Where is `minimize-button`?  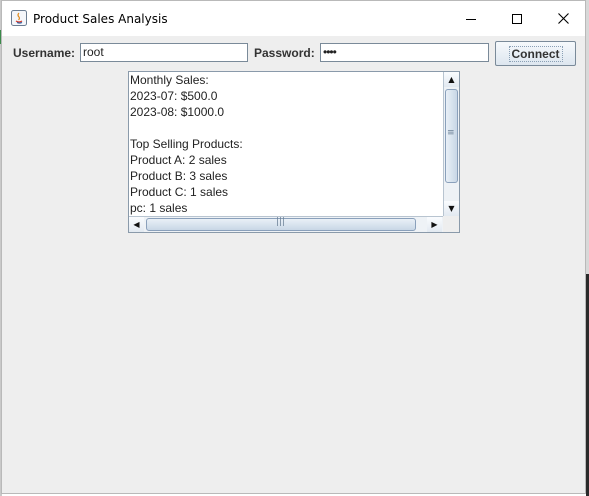
minimize-button is located at coordinates (471, 18).